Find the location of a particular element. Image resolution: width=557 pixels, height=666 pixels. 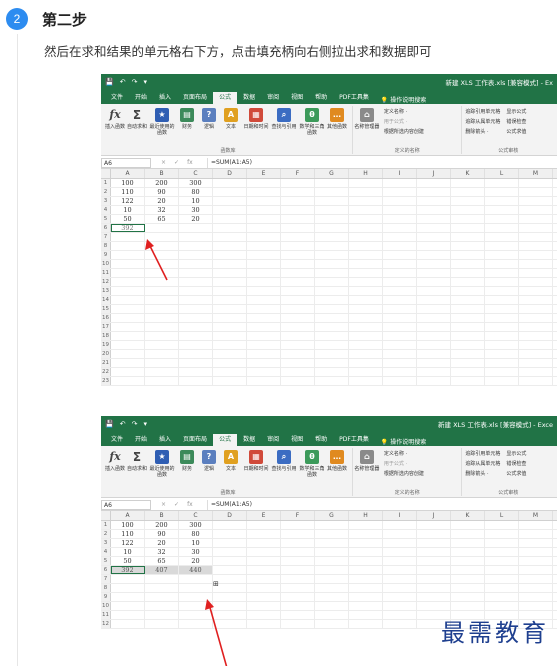

name-box: A6 is located at coordinates (126, 504).